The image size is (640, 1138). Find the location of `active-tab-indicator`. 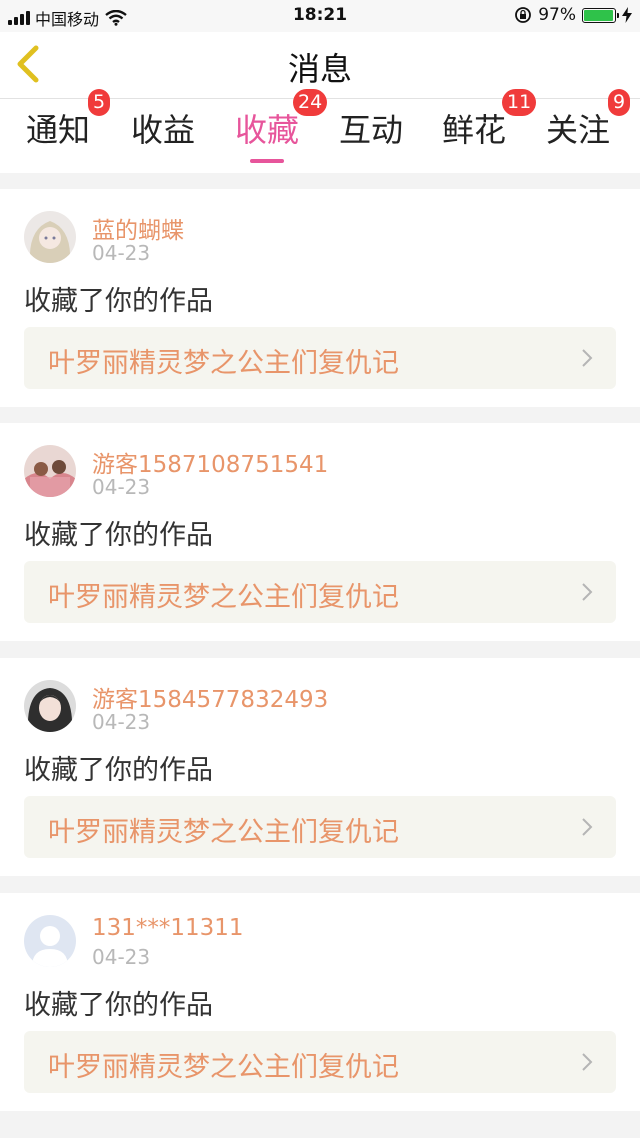

active-tab-indicator is located at coordinates (267, 161).